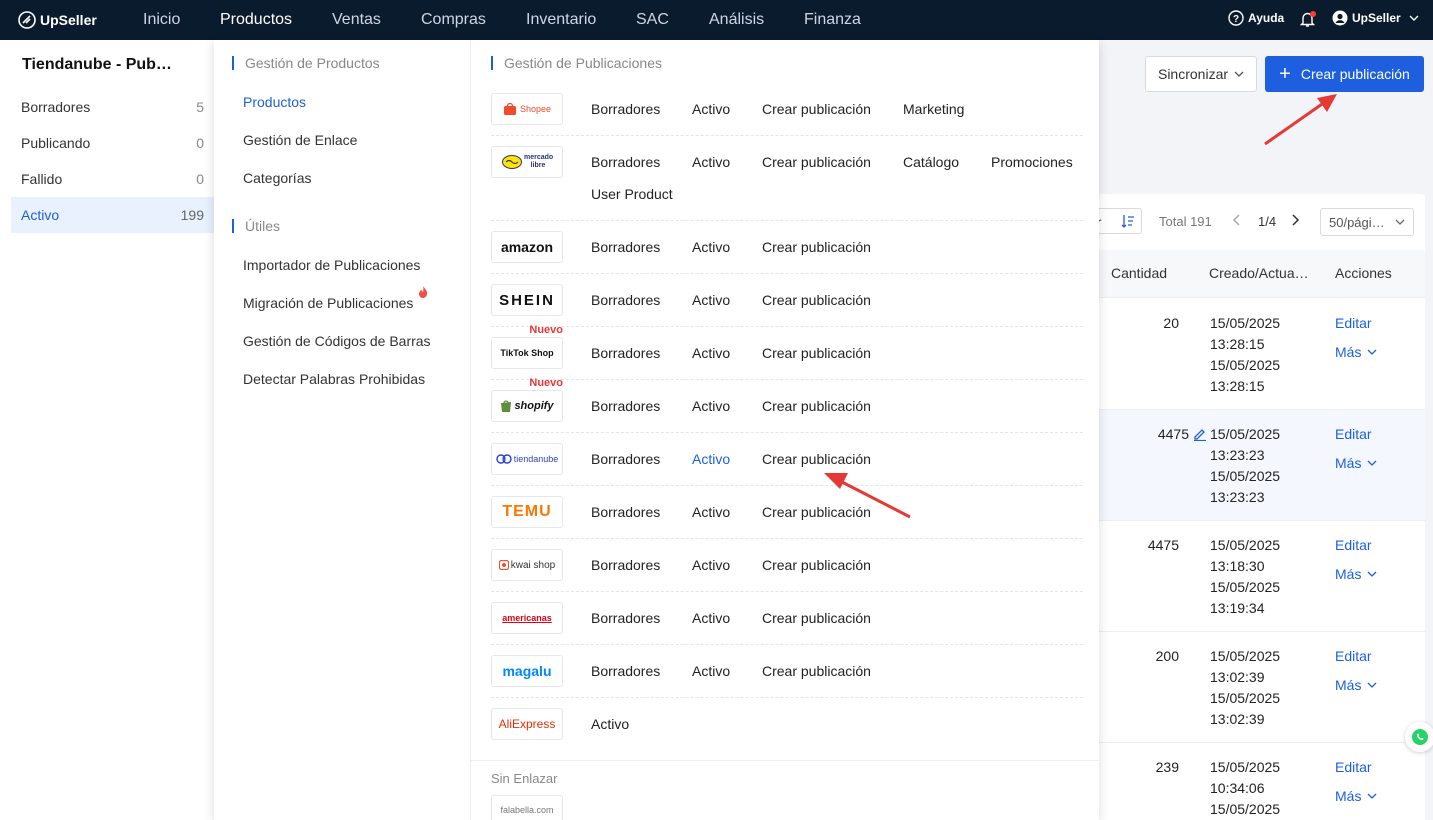 The width and height of the screenshot is (1433, 820). Describe the element at coordinates (625, 300) in the screenshot. I see `shein-borradores-link: Borradores` at that location.